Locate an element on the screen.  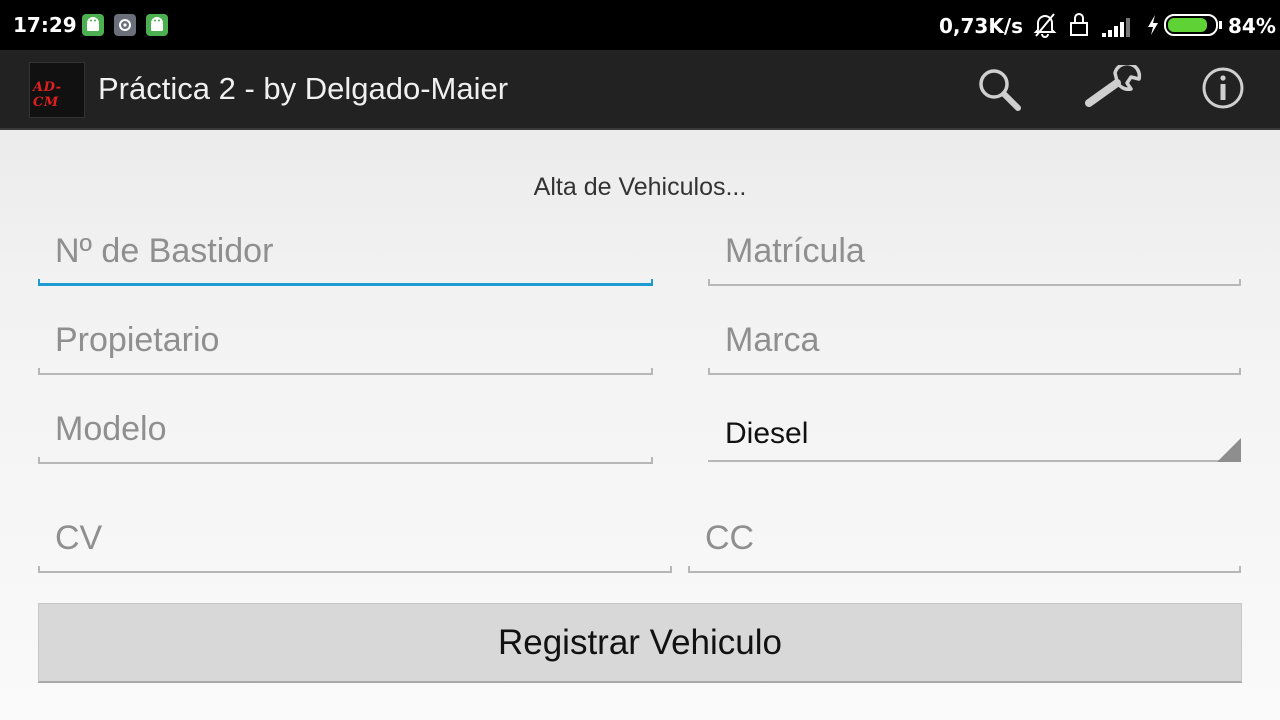
search-icon is located at coordinates (998, 90).